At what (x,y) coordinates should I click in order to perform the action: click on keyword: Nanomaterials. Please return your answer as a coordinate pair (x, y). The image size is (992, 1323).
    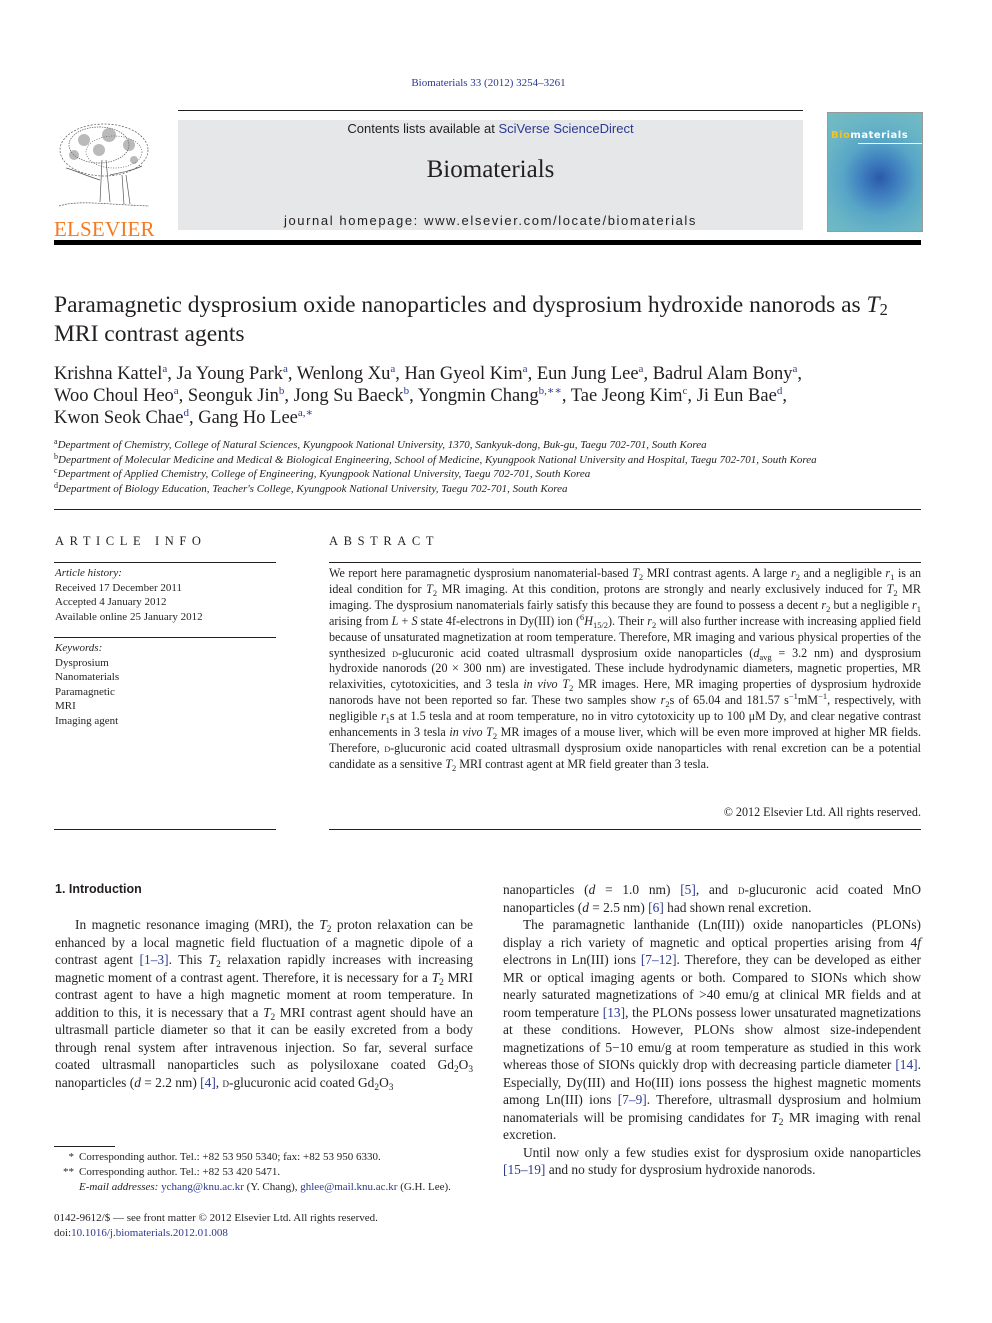
    Looking at the image, I should click on (87, 677).